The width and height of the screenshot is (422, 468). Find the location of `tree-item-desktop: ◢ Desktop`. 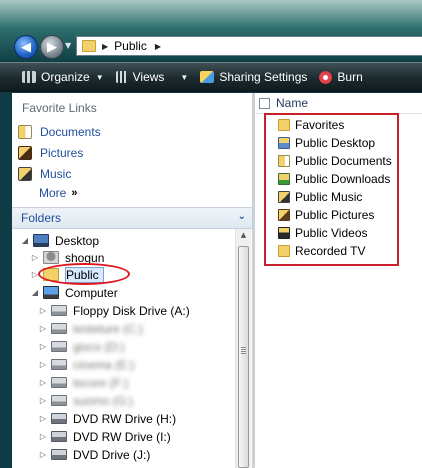

tree-item-desktop: ◢ Desktop is located at coordinates (59, 240).